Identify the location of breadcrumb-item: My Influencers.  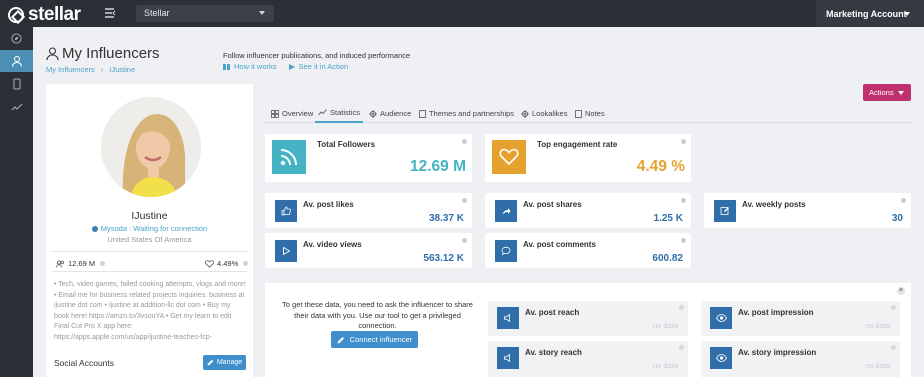
(70, 69).